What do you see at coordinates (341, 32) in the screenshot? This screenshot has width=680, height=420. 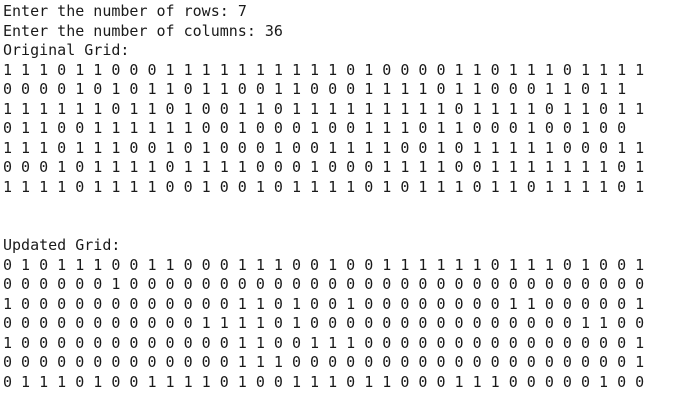 I see `columns-prompt-line: Enter the number of columns: 36` at bounding box center [341, 32].